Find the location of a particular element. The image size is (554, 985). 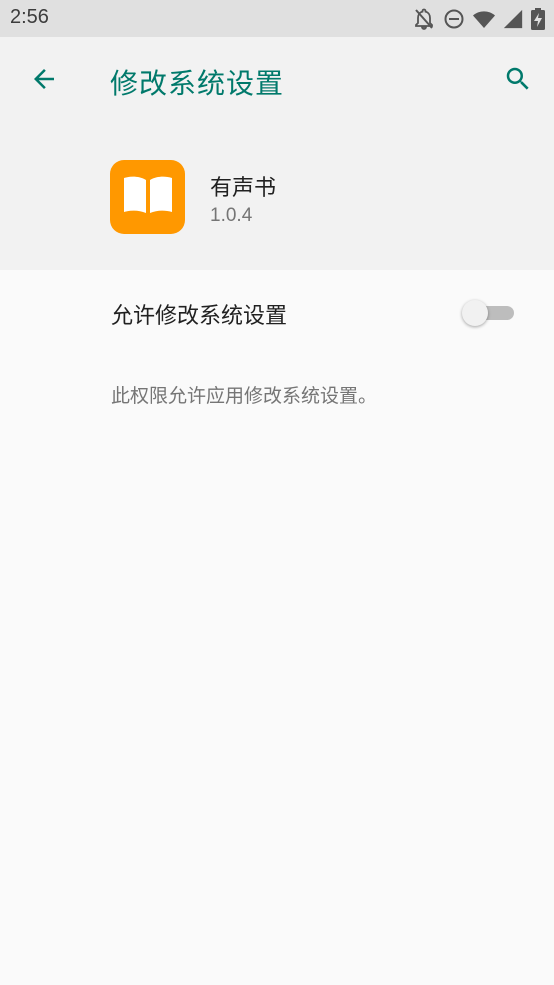

allow-modify-settings-row: 允许修改系统设置 is located at coordinates (277, 313).